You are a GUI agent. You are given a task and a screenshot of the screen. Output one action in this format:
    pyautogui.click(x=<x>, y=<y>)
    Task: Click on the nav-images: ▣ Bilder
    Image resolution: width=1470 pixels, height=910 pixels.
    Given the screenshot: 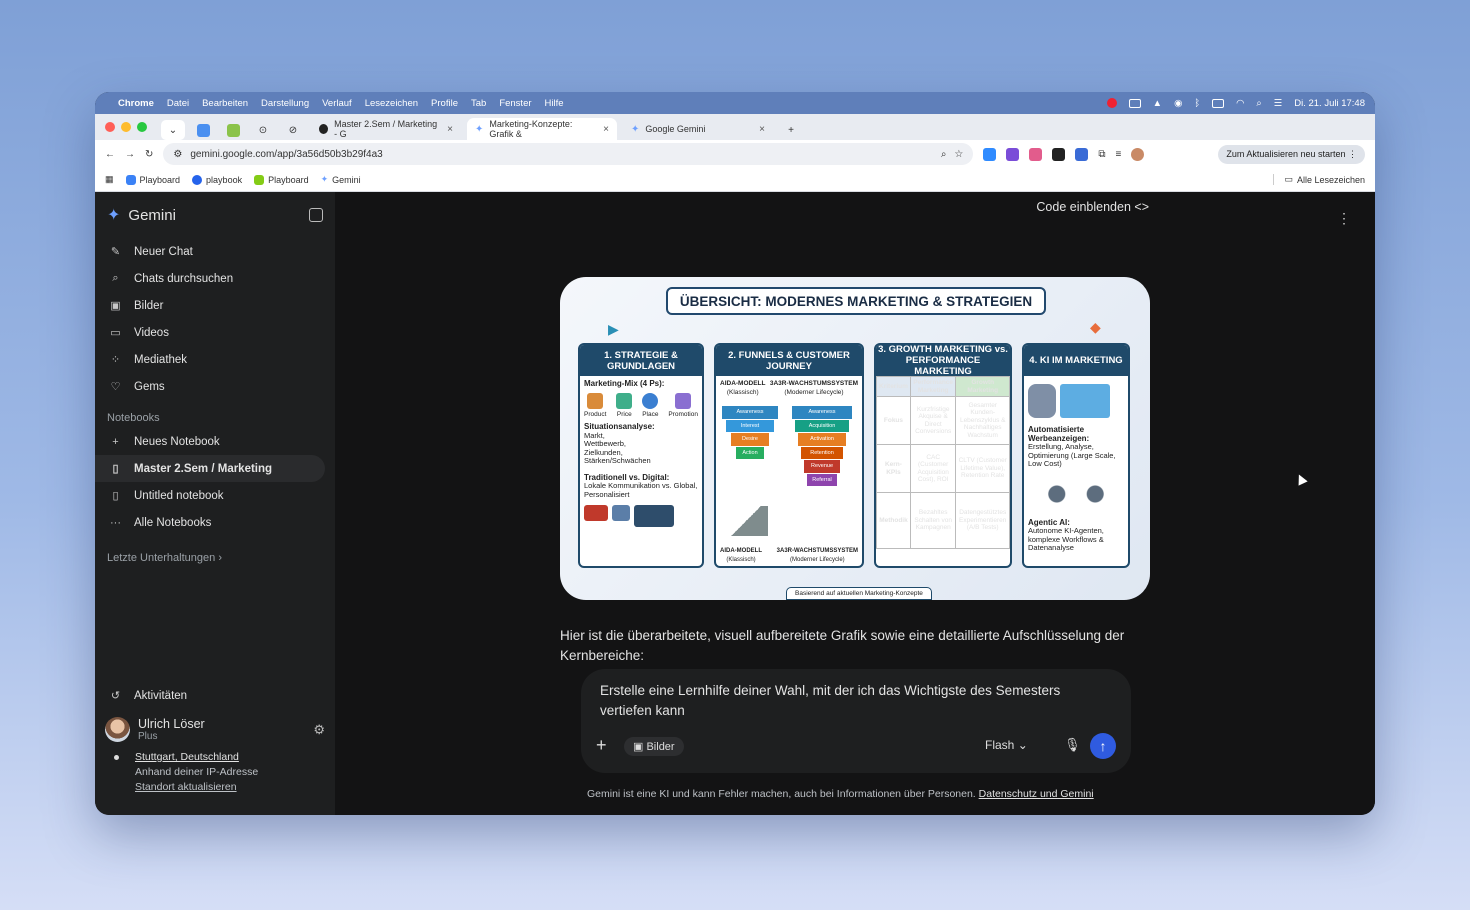 What is the action you would take?
    pyautogui.click(x=215, y=305)
    